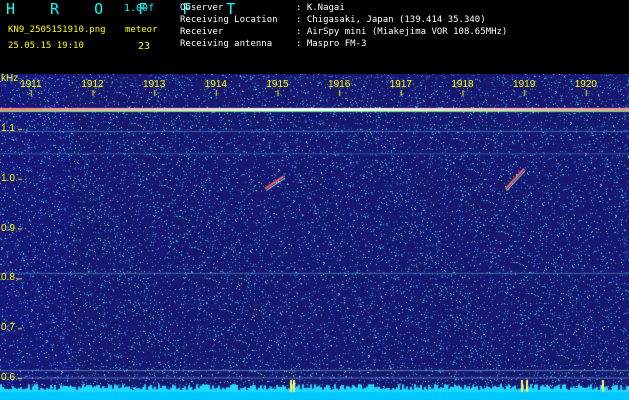 This screenshot has width=629, height=400. What do you see at coordinates (402, 32) in the screenshot?
I see `info-value-receiver: : AirSpy mini (Miakejima VOR 108.65MHz)` at bounding box center [402, 32].